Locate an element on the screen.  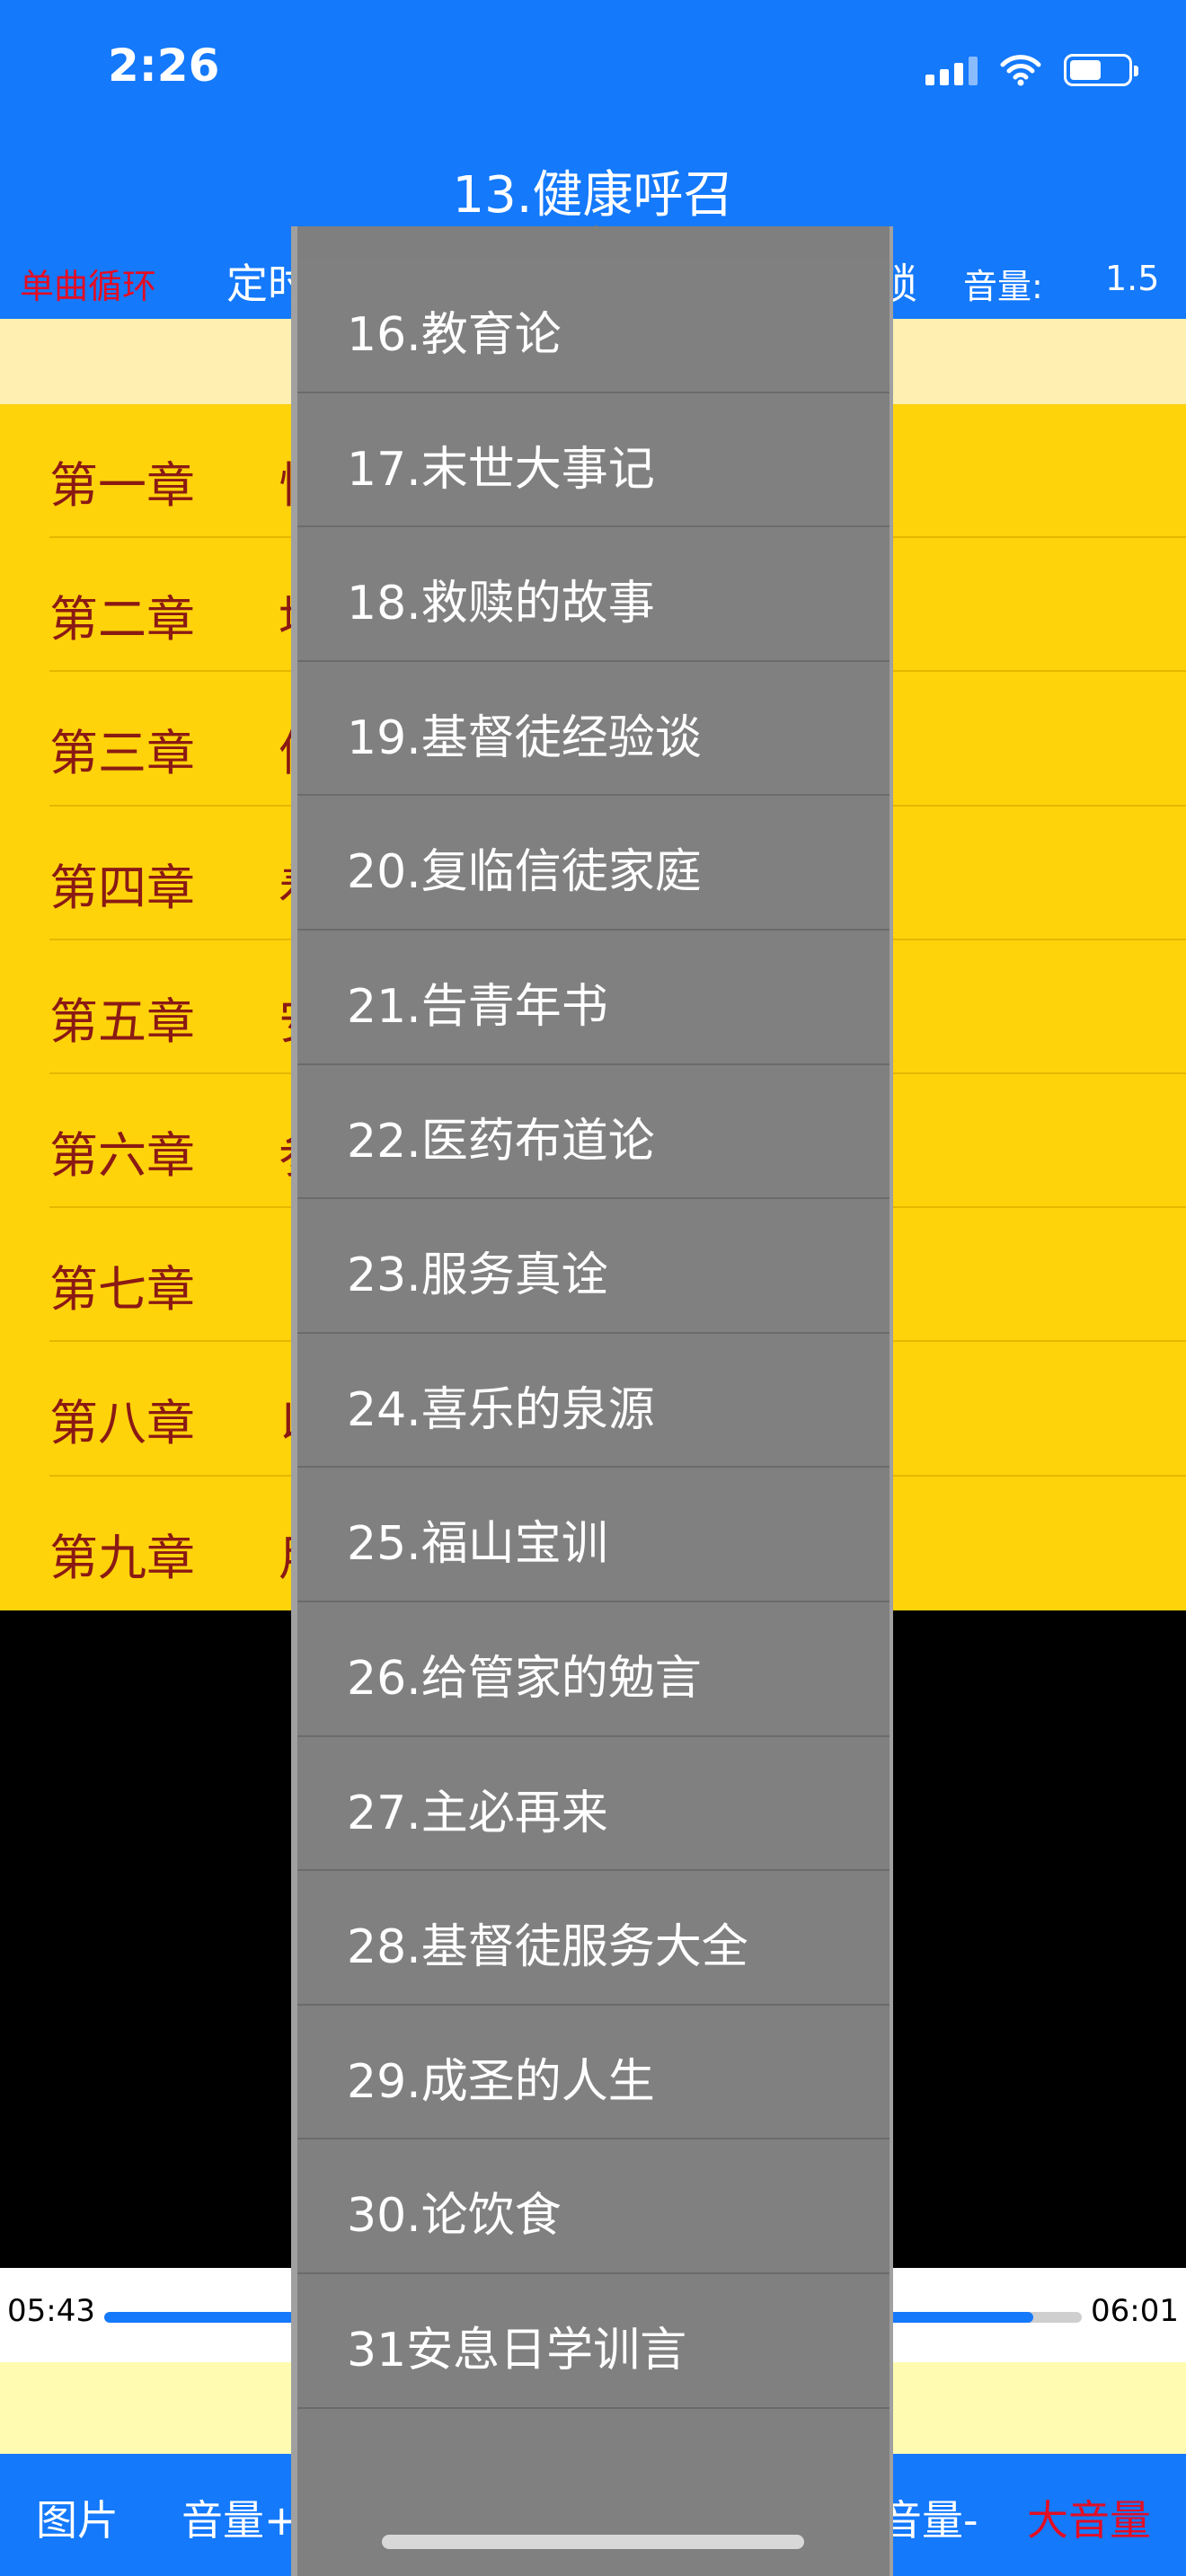
chapter-number: 第九章 is located at coordinates (122, 1557).